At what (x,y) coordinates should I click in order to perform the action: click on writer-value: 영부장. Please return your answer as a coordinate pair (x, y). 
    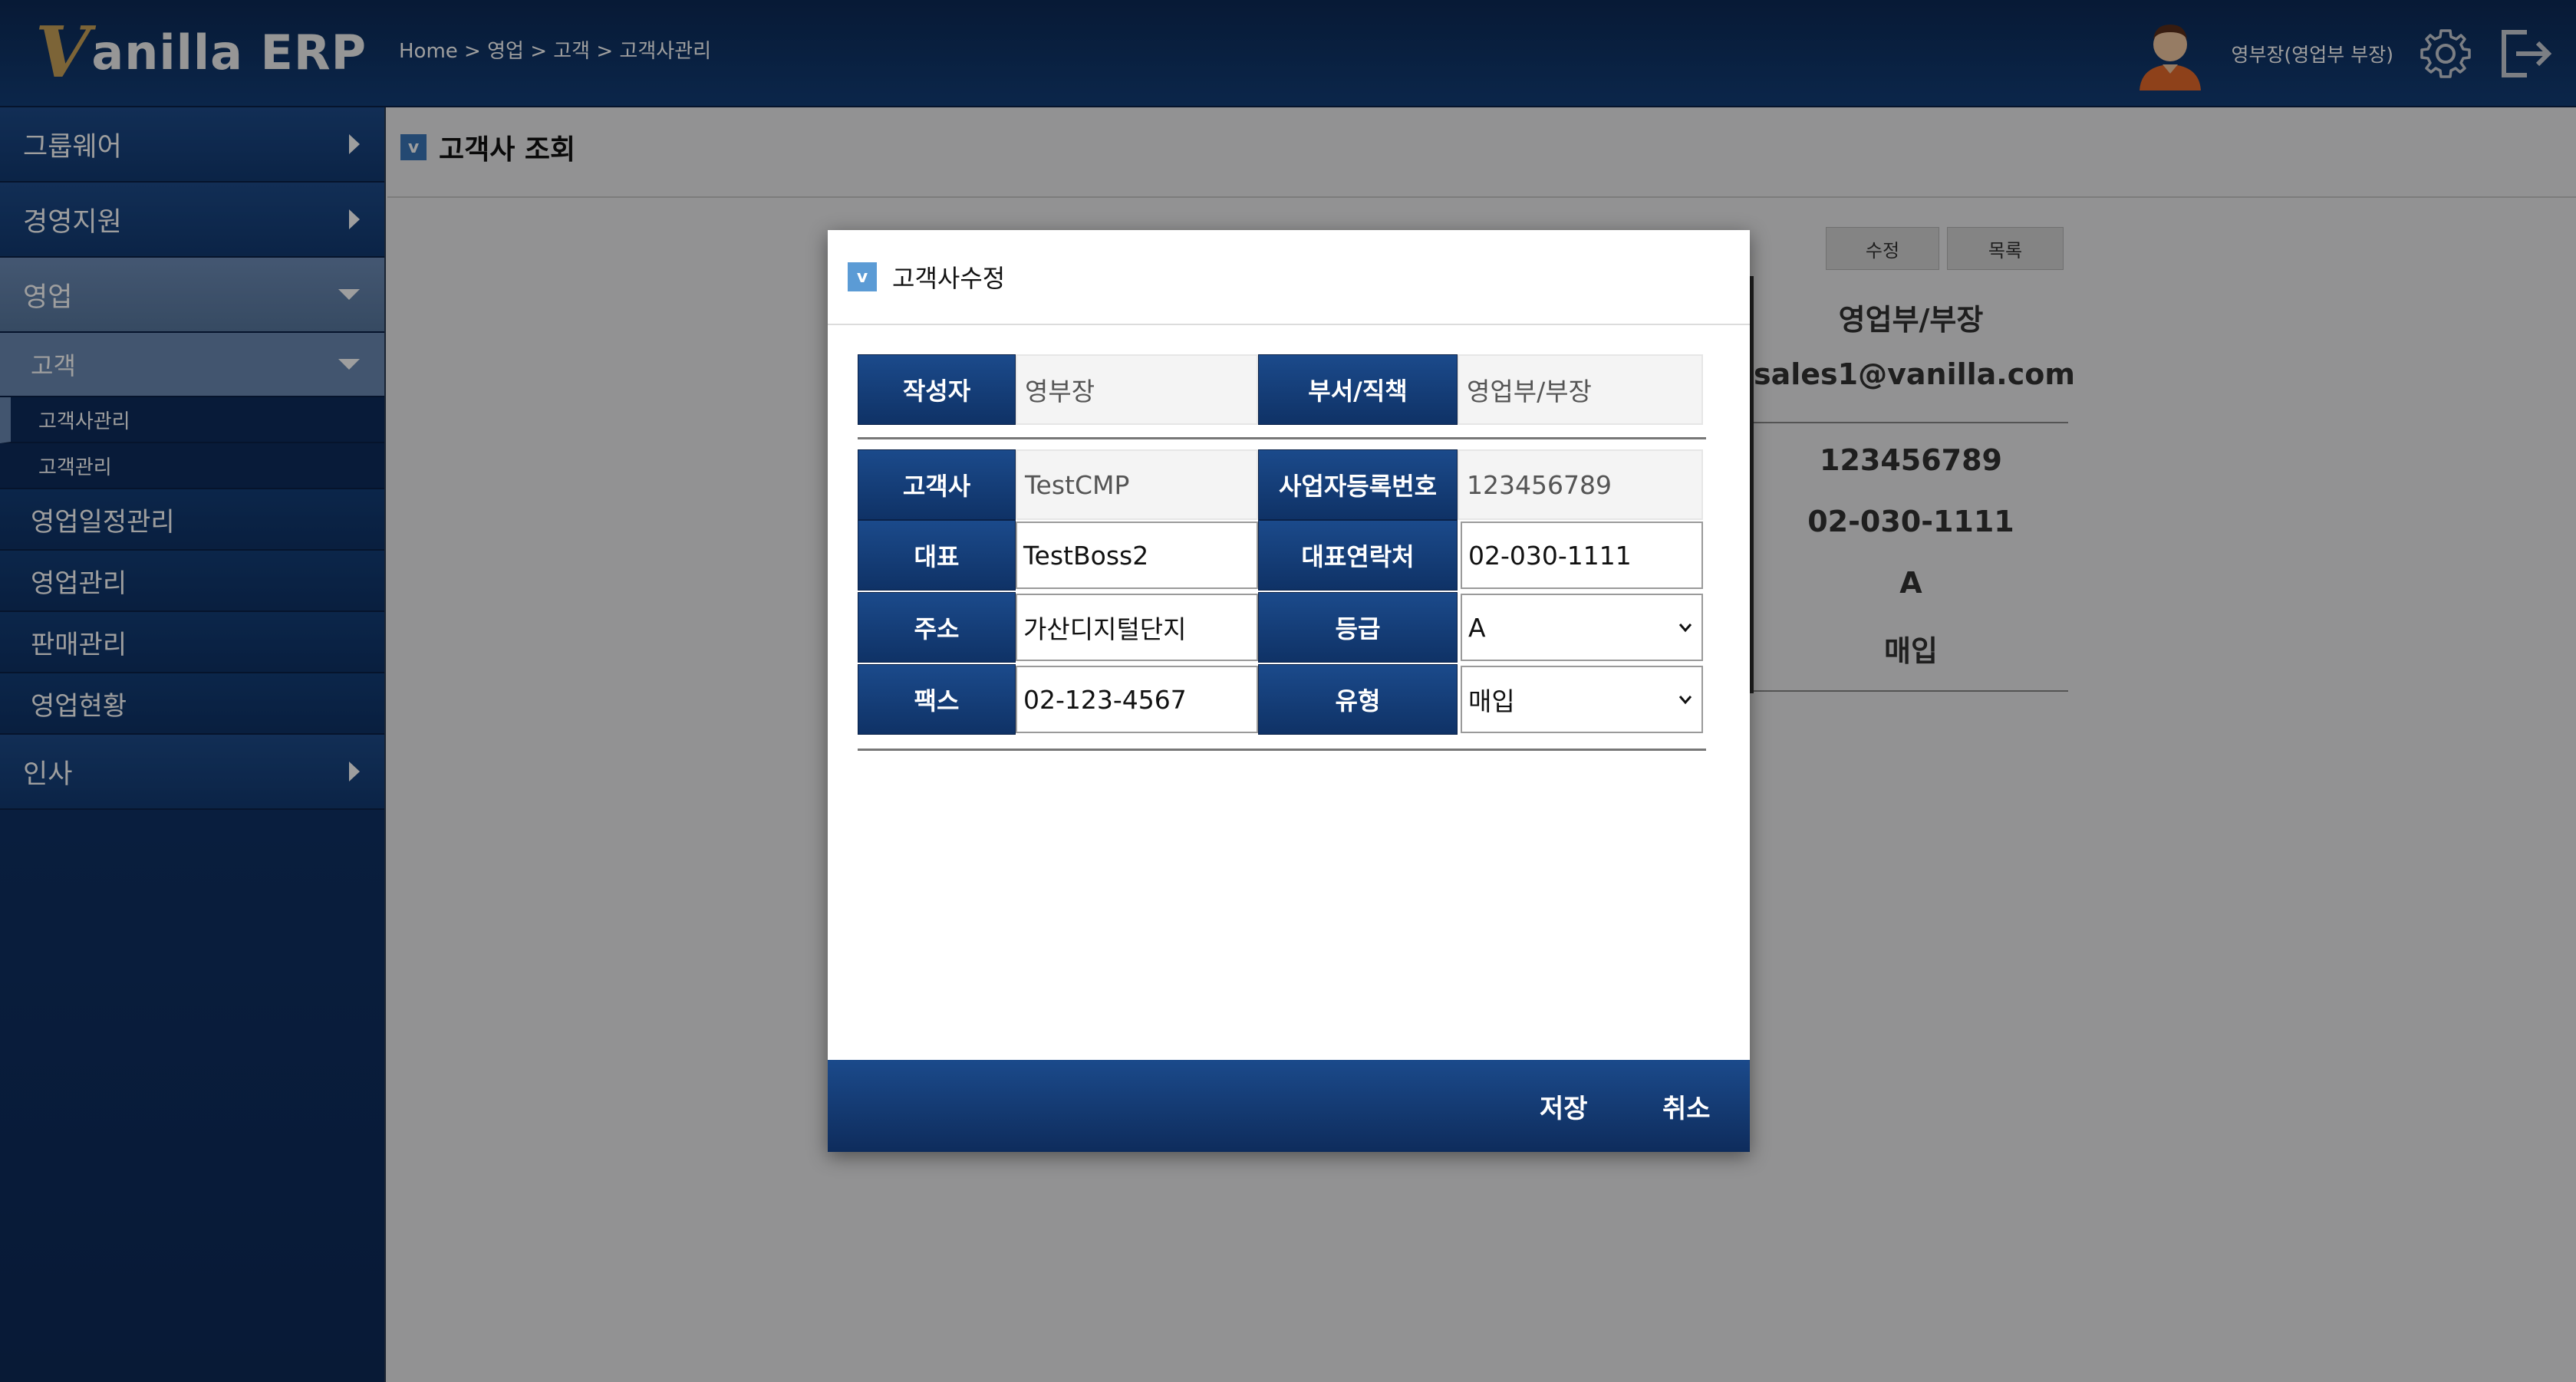
    Looking at the image, I should click on (1137, 389).